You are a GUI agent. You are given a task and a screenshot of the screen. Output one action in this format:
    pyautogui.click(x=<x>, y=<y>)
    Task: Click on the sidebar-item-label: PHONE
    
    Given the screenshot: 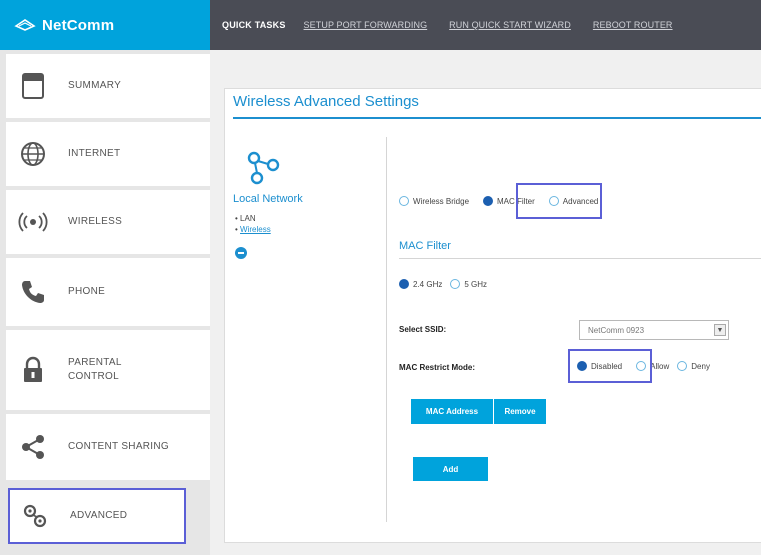 What is the action you would take?
    pyautogui.click(x=87, y=291)
    